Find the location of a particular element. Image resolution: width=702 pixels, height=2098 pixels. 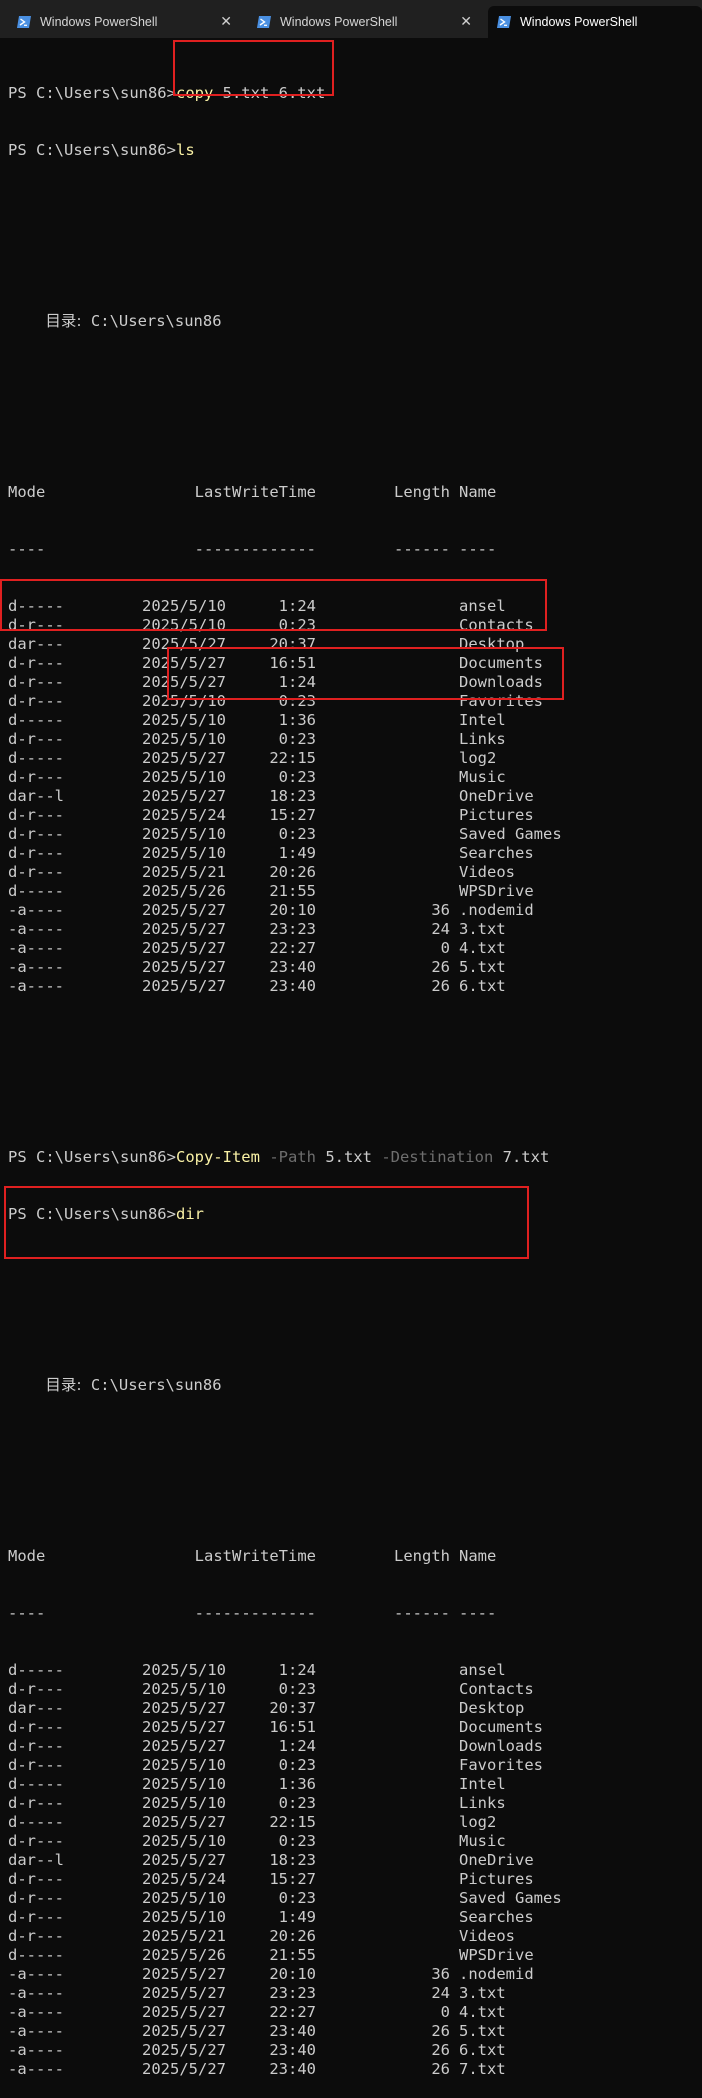

tab-powershell-1: Windows PowerShell ✕ is located at coordinates (124, 22).